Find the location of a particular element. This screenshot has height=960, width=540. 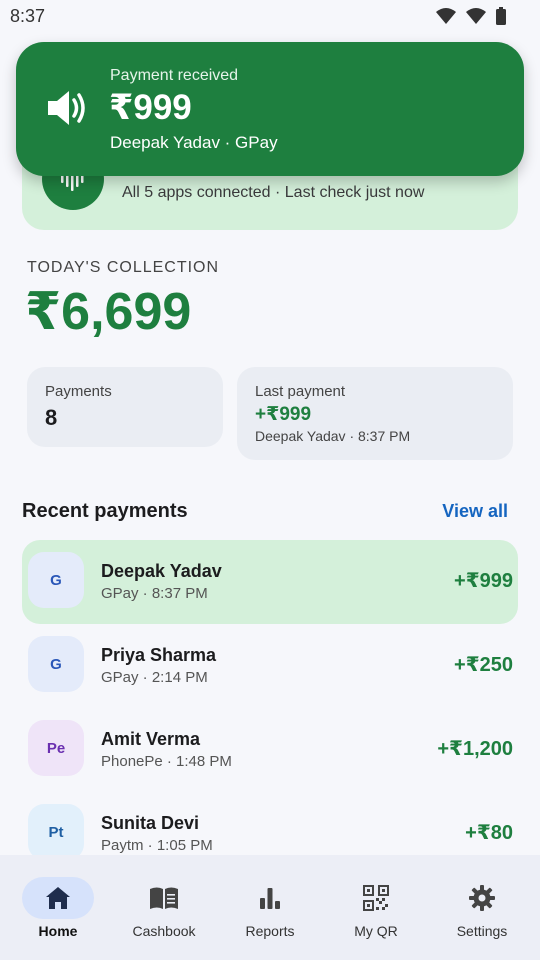

nav-item-home: Home is located at coordinates (58, 907).